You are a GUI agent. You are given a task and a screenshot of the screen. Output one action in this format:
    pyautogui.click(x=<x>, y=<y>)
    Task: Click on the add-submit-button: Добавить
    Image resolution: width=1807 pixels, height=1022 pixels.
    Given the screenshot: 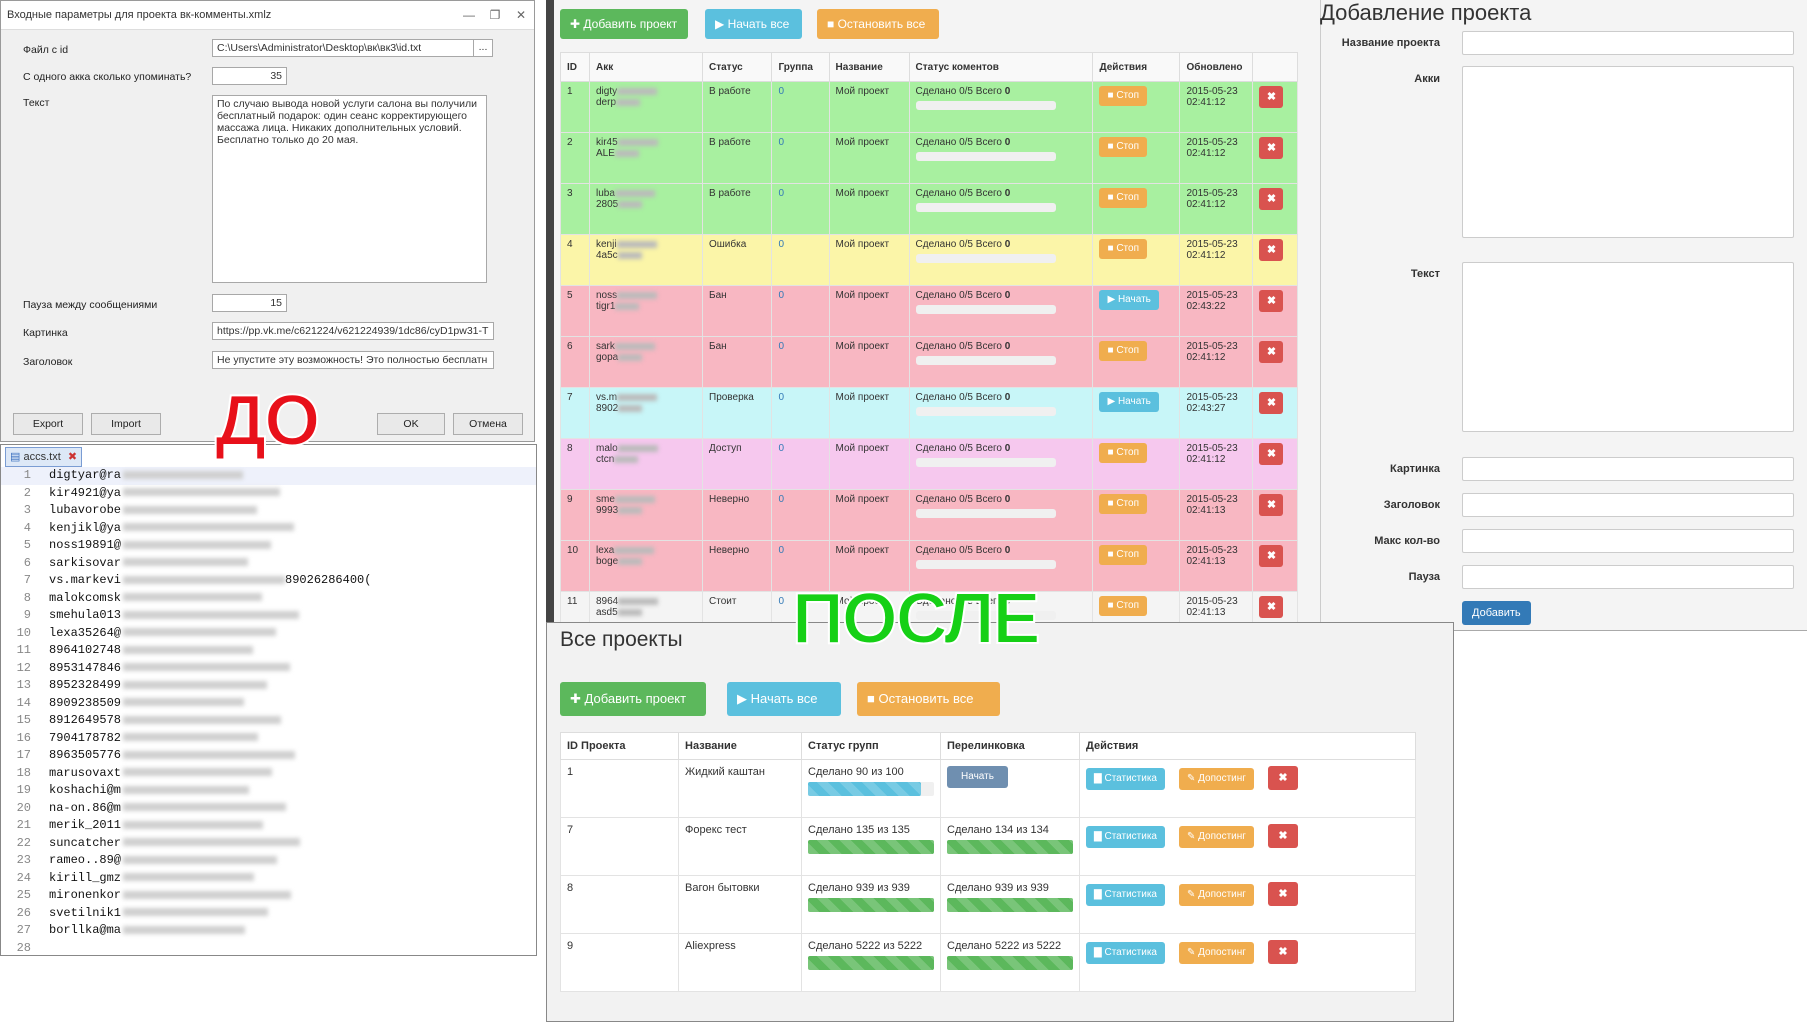 What is the action you would take?
    pyautogui.click(x=1496, y=613)
    